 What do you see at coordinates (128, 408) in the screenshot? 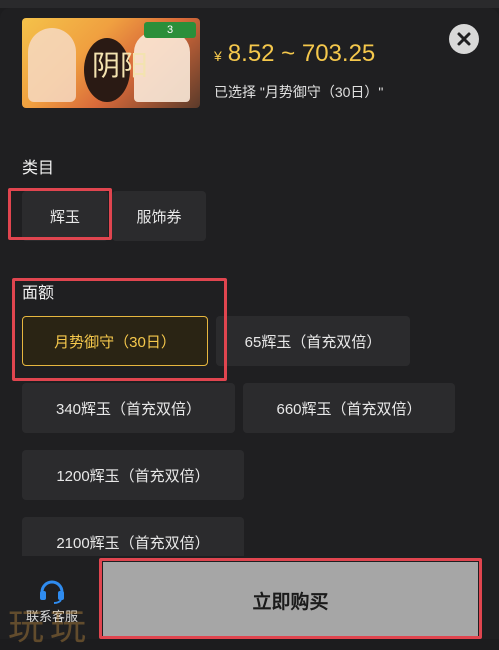
I see `denomination-option-340: 340辉玉（首充双倍）` at bounding box center [128, 408].